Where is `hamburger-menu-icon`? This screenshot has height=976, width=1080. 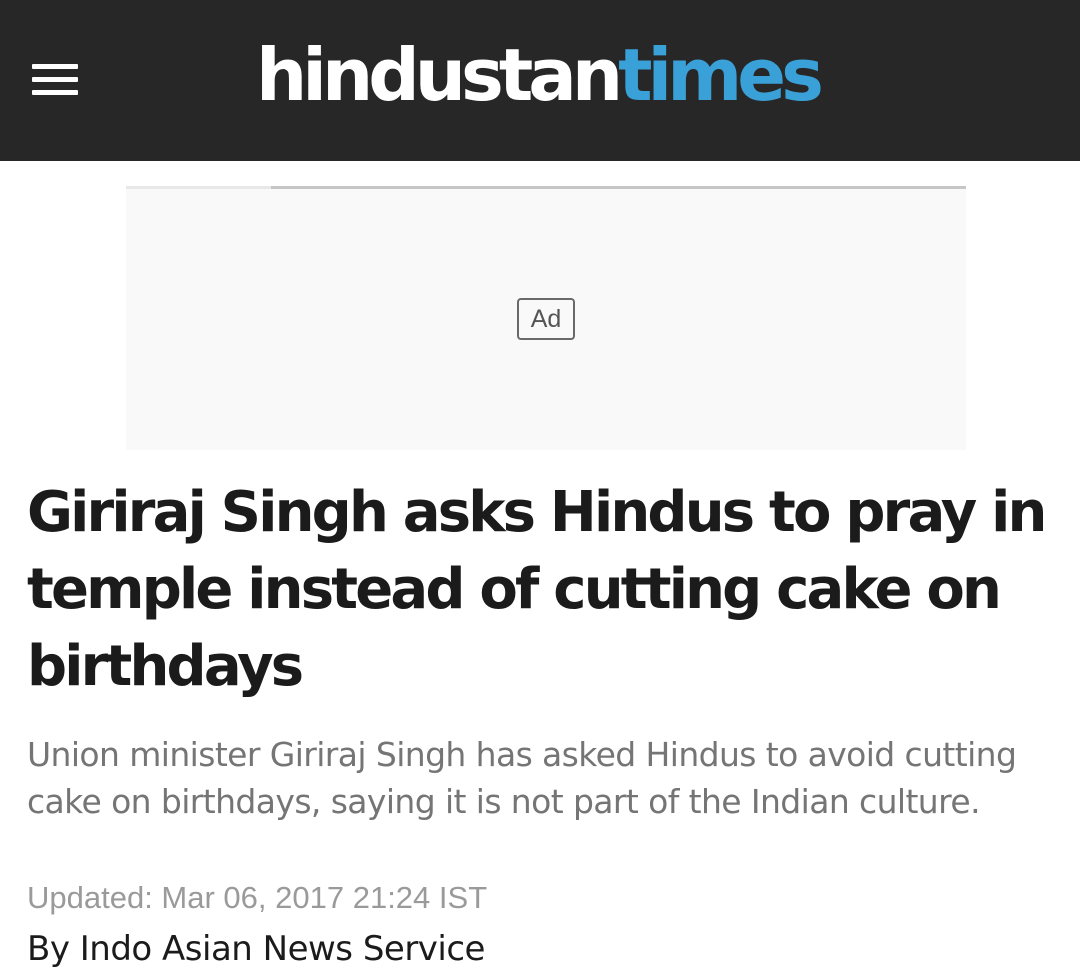
hamburger-menu-icon is located at coordinates (55, 80).